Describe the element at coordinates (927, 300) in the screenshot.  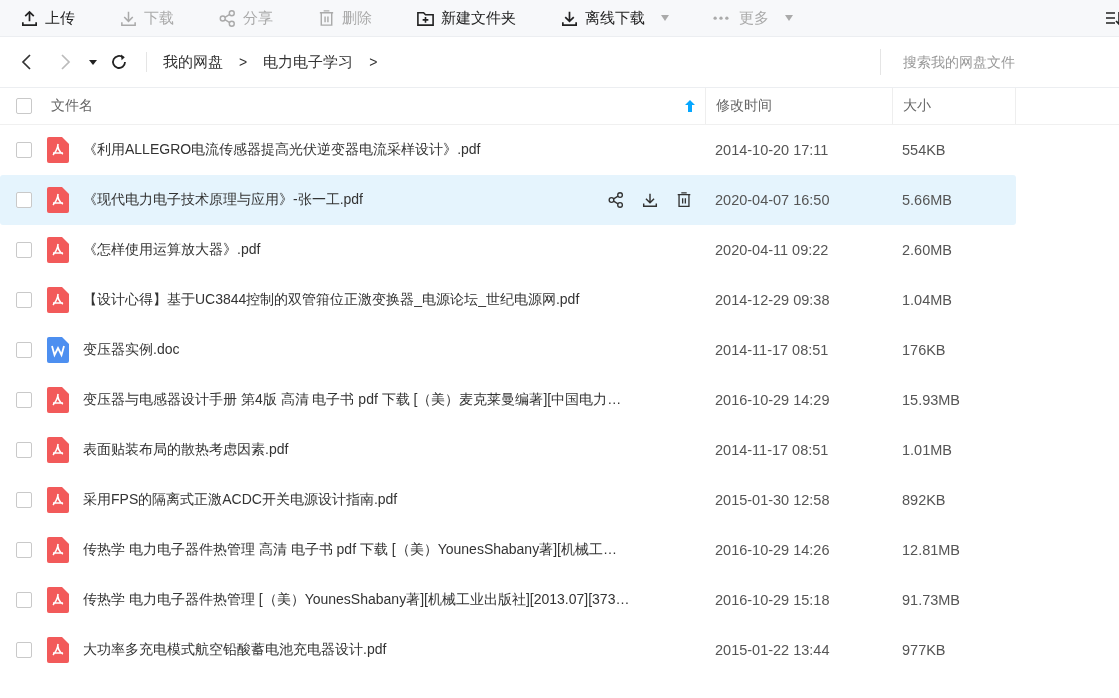
I see `file-size: 1.04MB` at that location.